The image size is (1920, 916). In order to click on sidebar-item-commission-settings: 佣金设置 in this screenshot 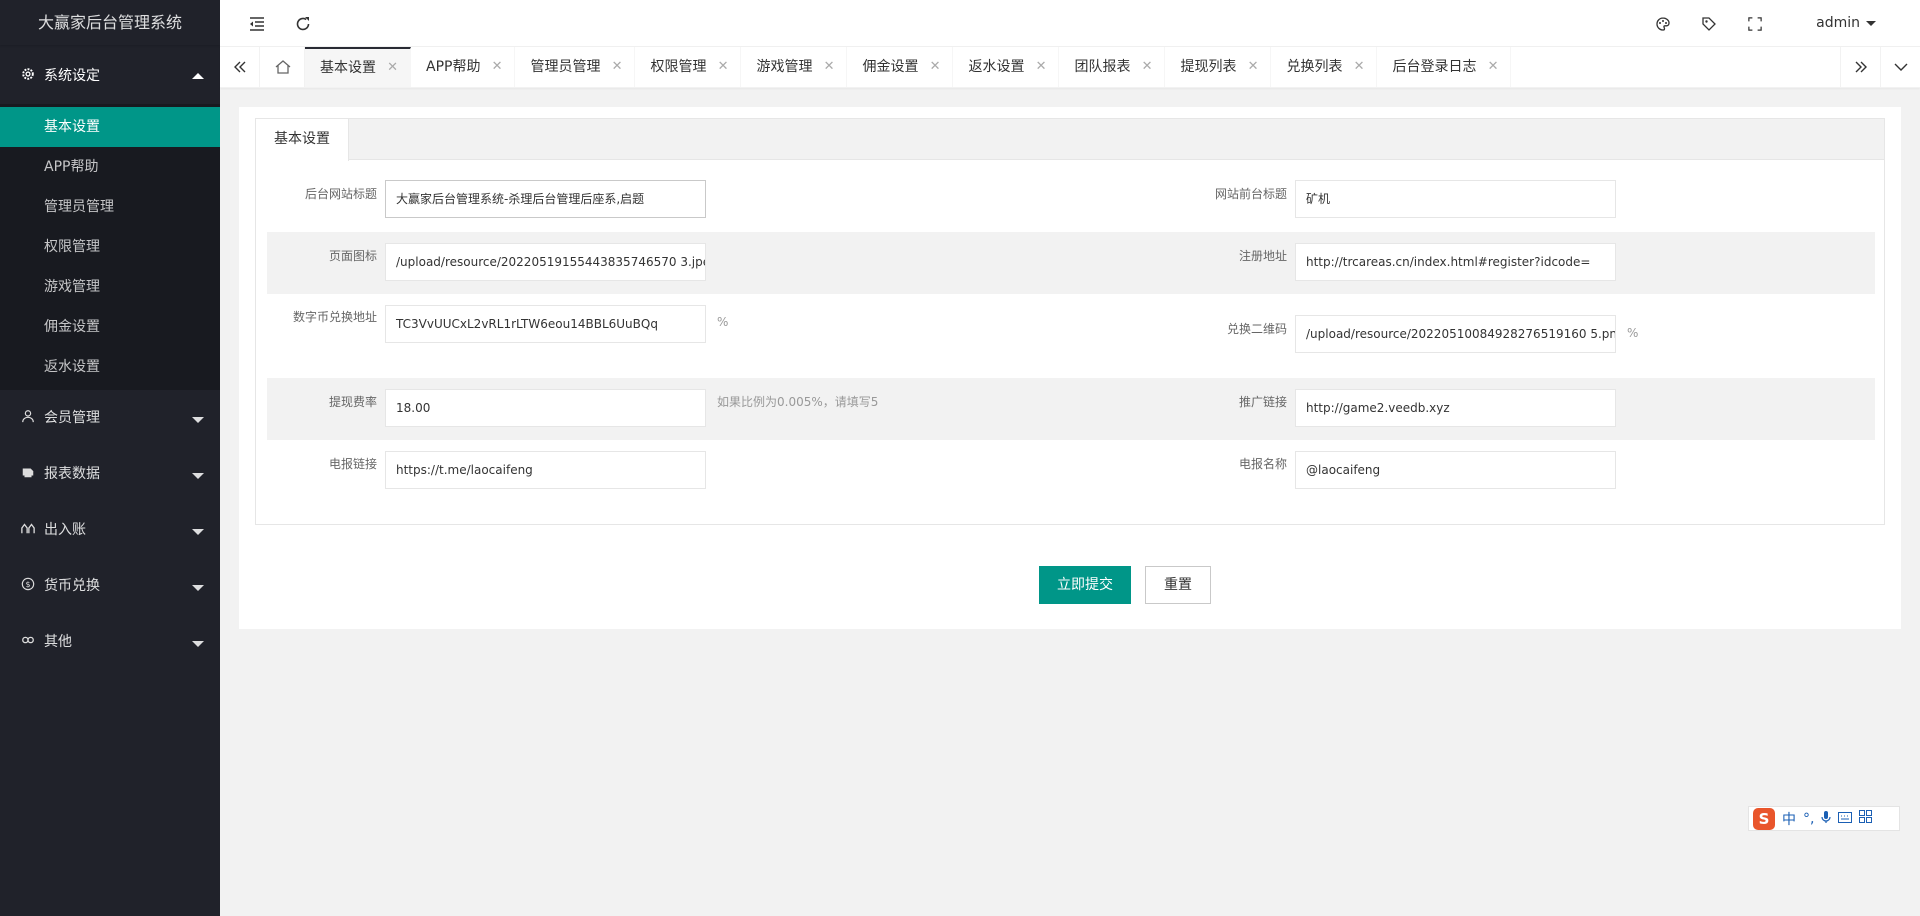, I will do `click(110, 327)`.